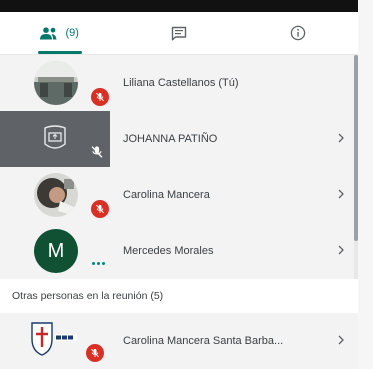 The height and width of the screenshot is (369, 373). Describe the element at coordinates (365, 184) in the screenshot. I see `side-gutter` at that location.